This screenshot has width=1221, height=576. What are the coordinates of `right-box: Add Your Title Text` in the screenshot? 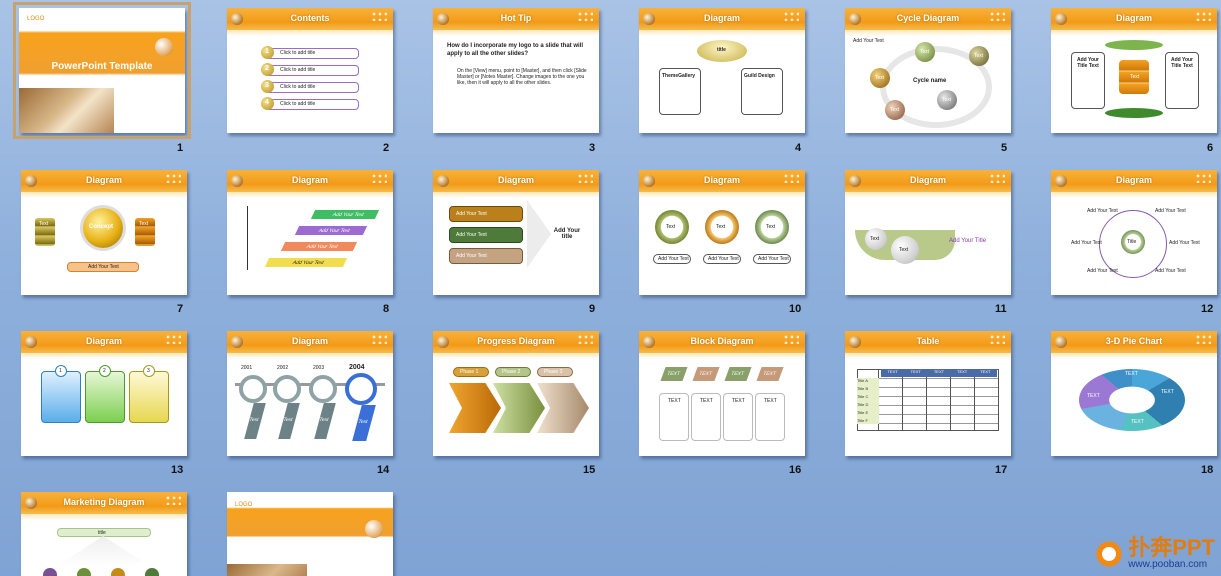 It's located at (1182, 80).